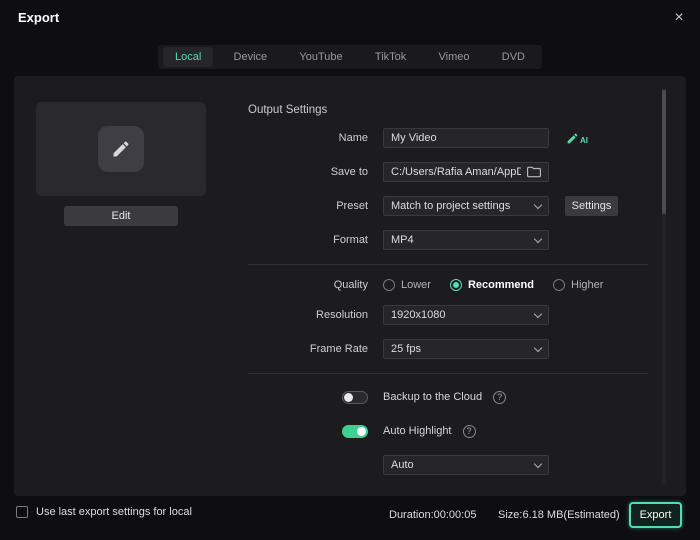 This screenshot has width=700, height=540. What do you see at coordinates (121, 216) in the screenshot?
I see `edit-button: Edit` at bounding box center [121, 216].